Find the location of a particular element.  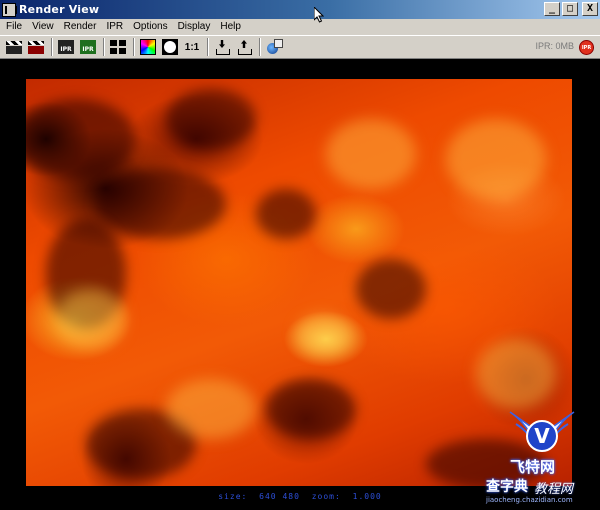

ipr-memory-status: IPR: 0MB is located at coordinates (554, 46).